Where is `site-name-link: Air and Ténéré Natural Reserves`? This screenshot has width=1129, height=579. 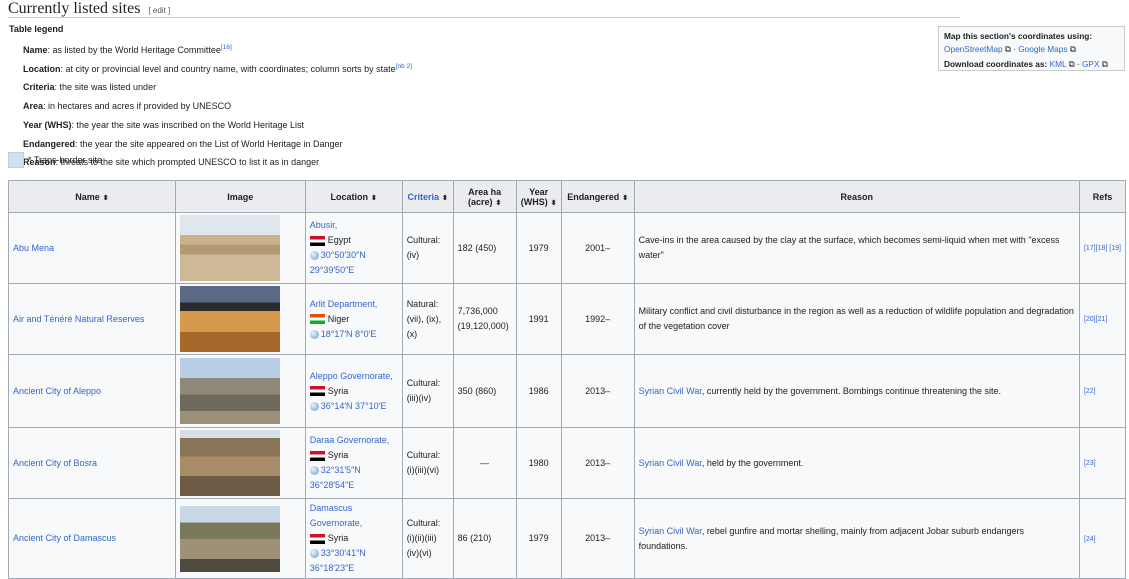
site-name-link: Air and Ténéré Natural Reserves is located at coordinates (78, 319).